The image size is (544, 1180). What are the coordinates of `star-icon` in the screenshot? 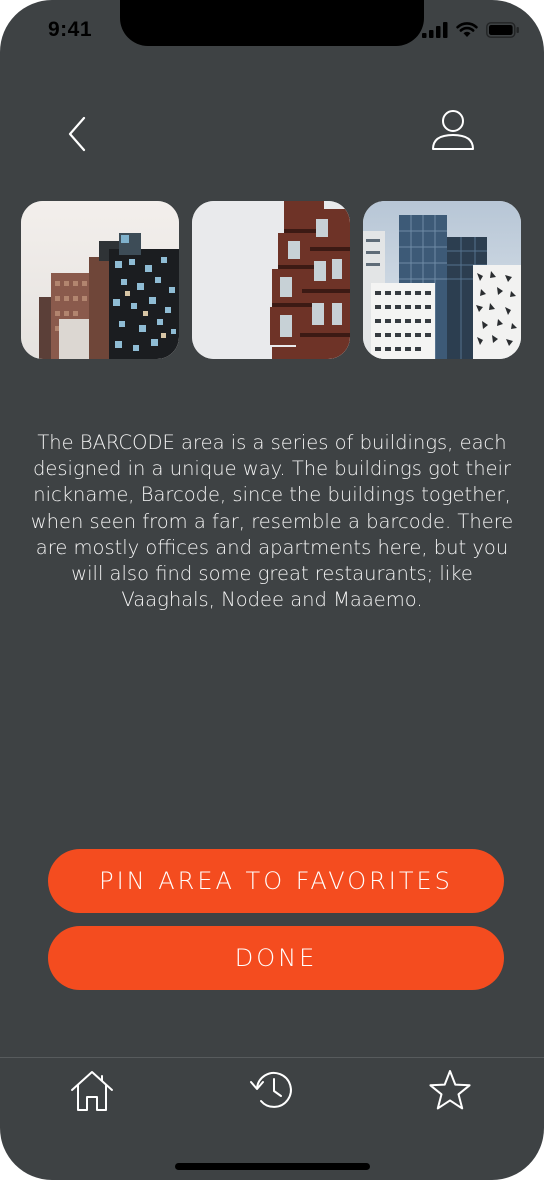 It's located at (450, 1090).